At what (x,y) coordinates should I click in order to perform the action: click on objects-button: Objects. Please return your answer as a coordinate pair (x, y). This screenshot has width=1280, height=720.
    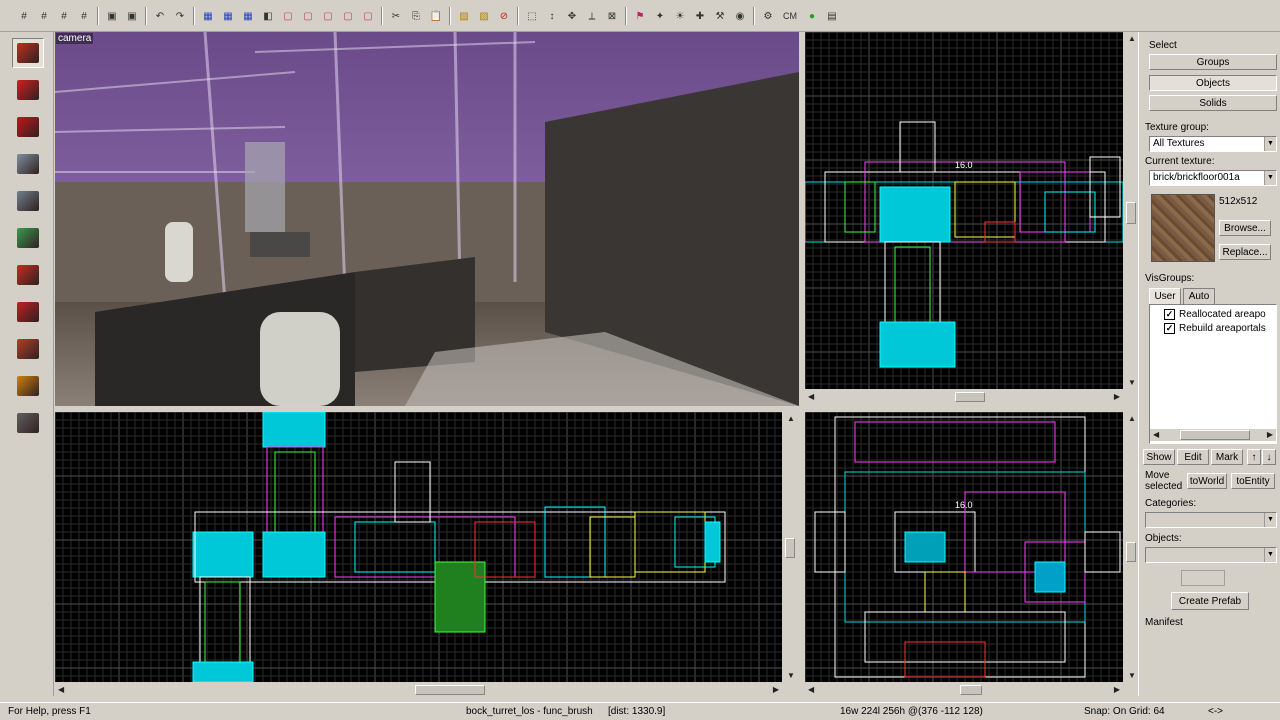
    Looking at the image, I should click on (1213, 83).